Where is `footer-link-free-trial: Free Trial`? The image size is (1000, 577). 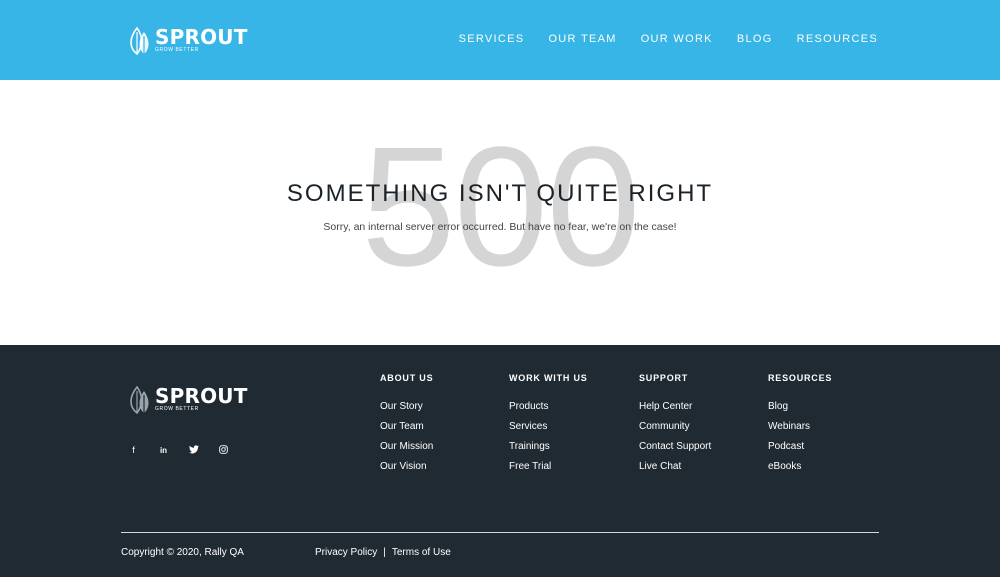 footer-link-free-trial: Free Trial is located at coordinates (530, 466).